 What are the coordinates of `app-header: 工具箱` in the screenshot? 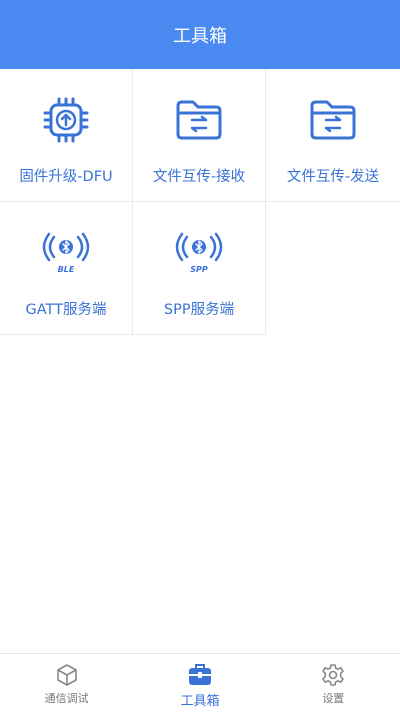 It's located at (200, 34).